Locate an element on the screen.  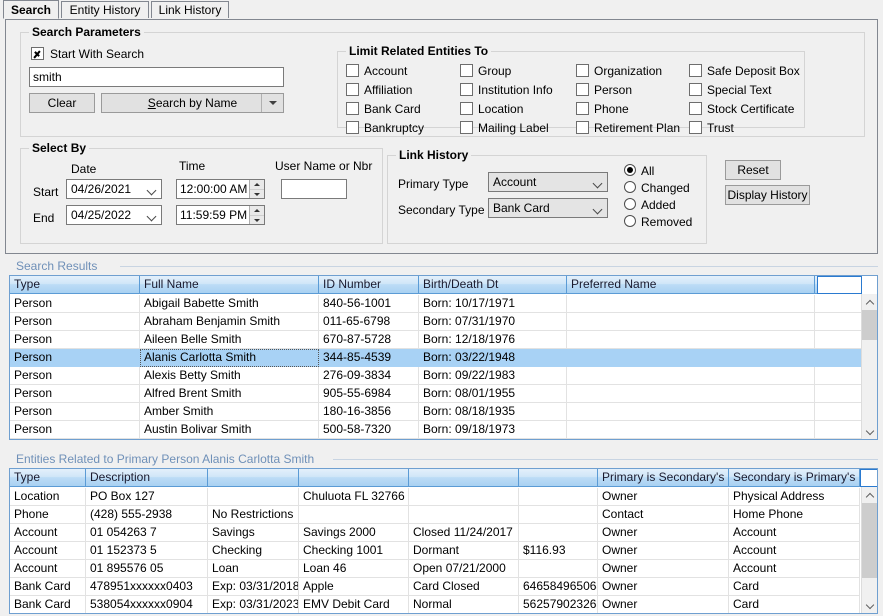
column-header-primary-is-secondarys: Primary is Secondary's is located at coordinates (663, 478).